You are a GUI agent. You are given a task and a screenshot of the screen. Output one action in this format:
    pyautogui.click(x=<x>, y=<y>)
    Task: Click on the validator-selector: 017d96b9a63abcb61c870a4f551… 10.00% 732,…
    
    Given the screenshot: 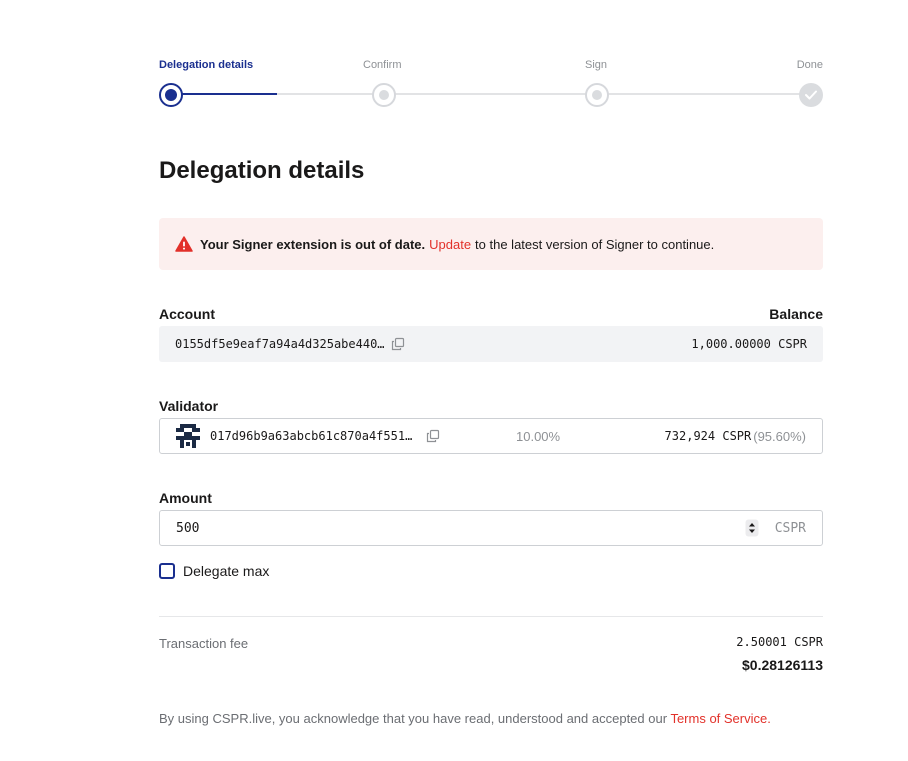 What is the action you would take?
    pyautogui.click(x=491, y=436)
    